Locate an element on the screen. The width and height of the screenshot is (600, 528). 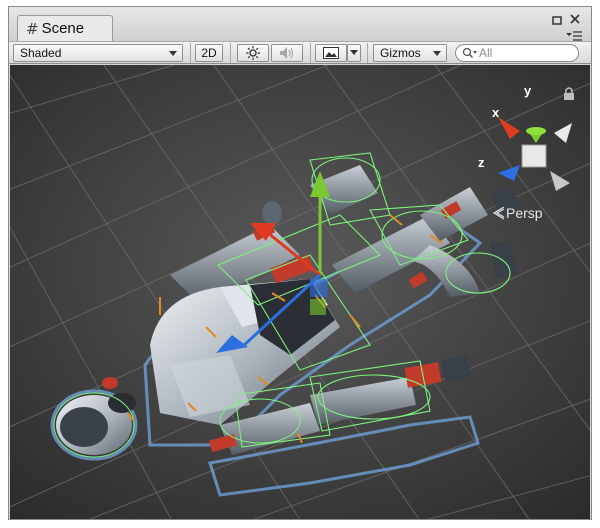
tab-bar: # Scene is located at coordinates (300, 24).